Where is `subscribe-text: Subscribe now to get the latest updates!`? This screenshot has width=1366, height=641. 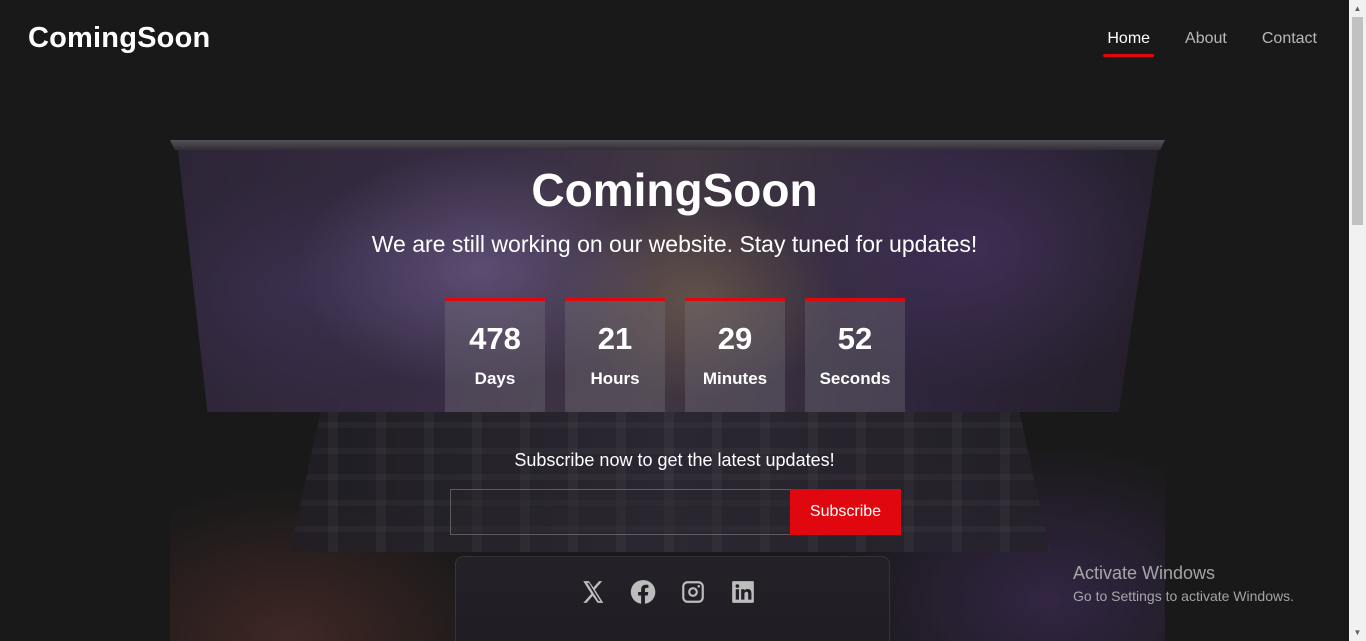
subscribe-text: Subscribe now to get the latest updates! is located at coordinates (674, 460).